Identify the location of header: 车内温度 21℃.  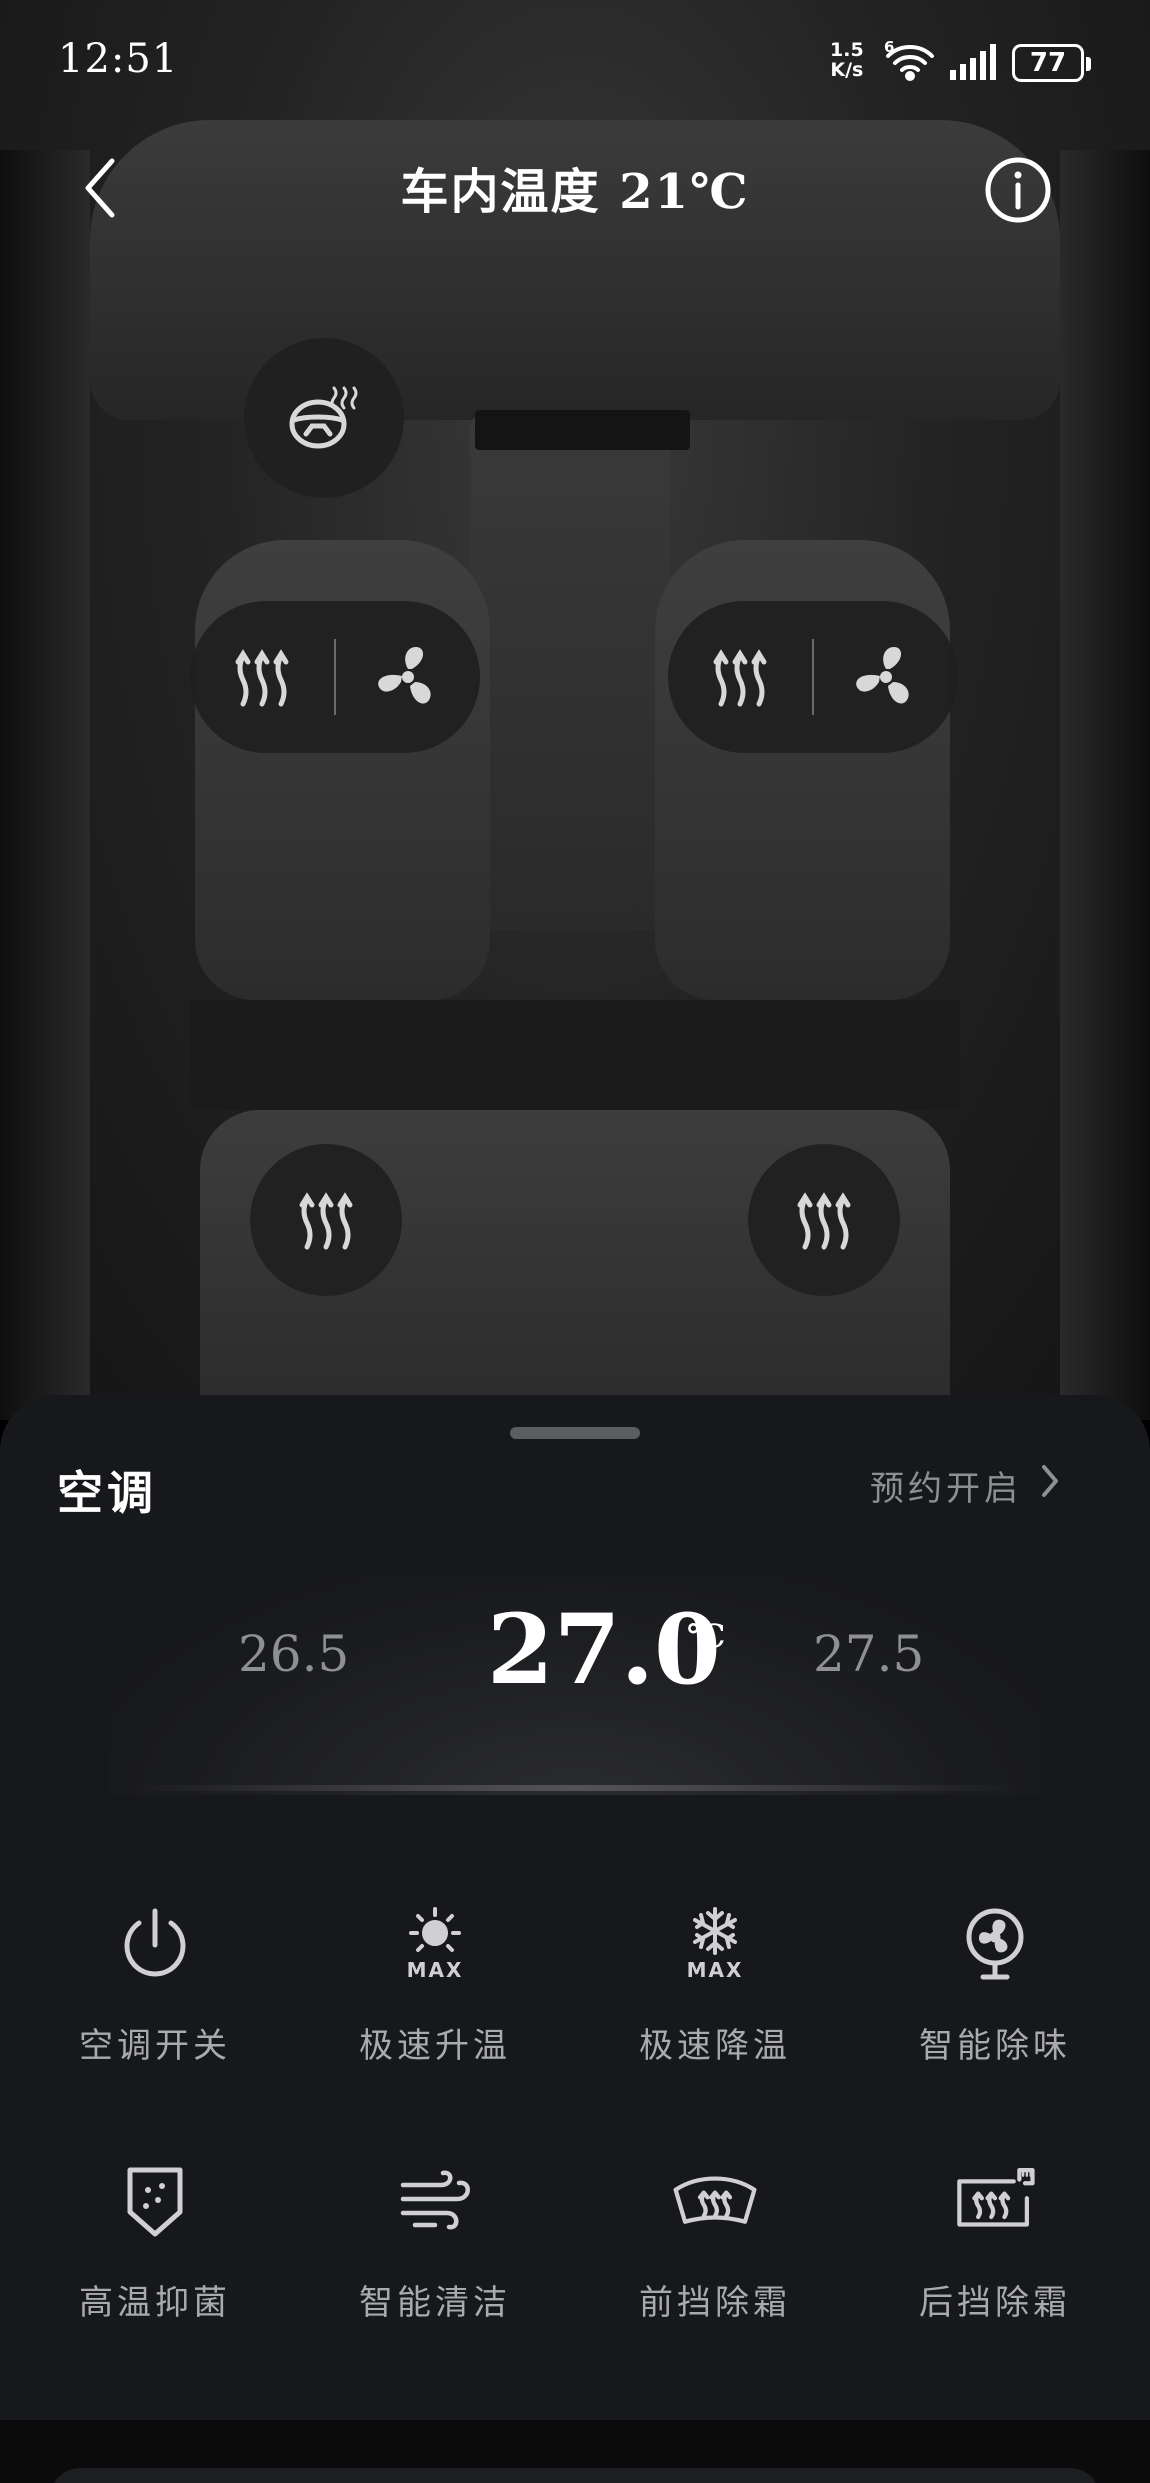
(575, 190).